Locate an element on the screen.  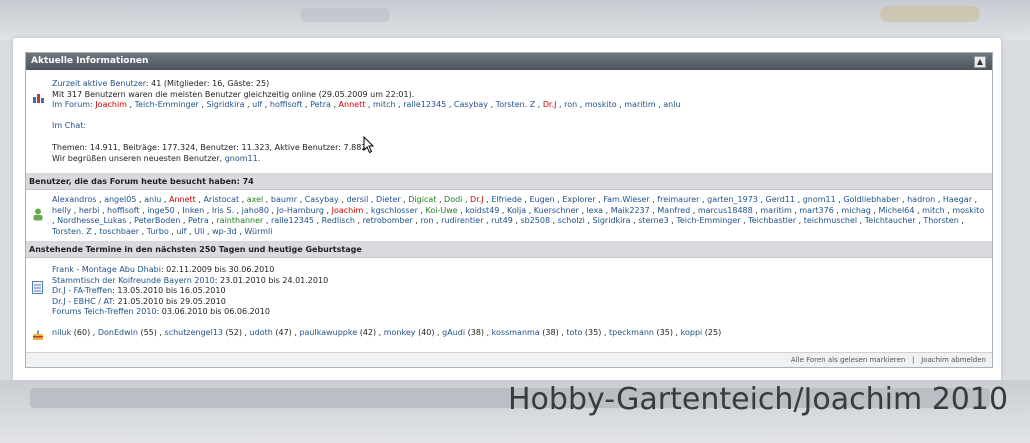
user-link: Kuerschner is located at coordinates (556, 210).